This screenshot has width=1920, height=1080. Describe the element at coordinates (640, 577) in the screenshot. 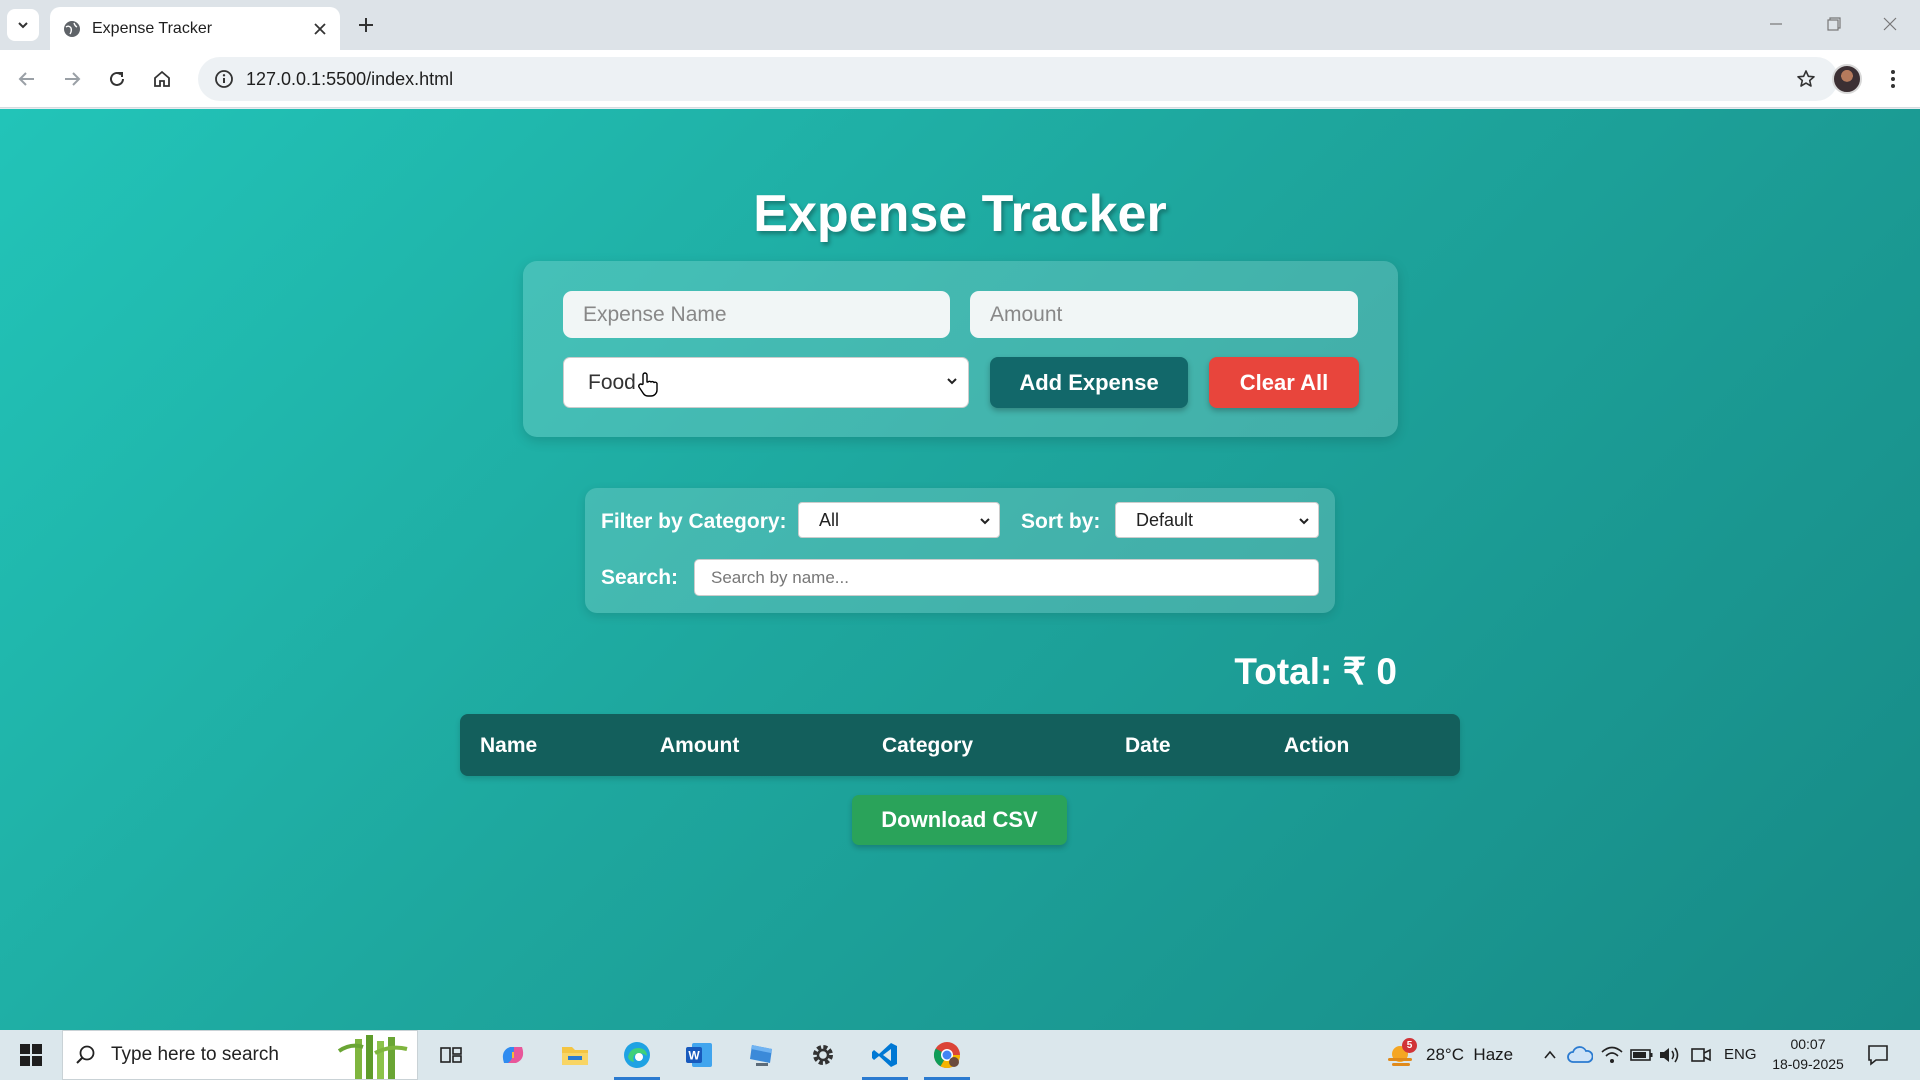

I see `search-label: Search:` at that location.